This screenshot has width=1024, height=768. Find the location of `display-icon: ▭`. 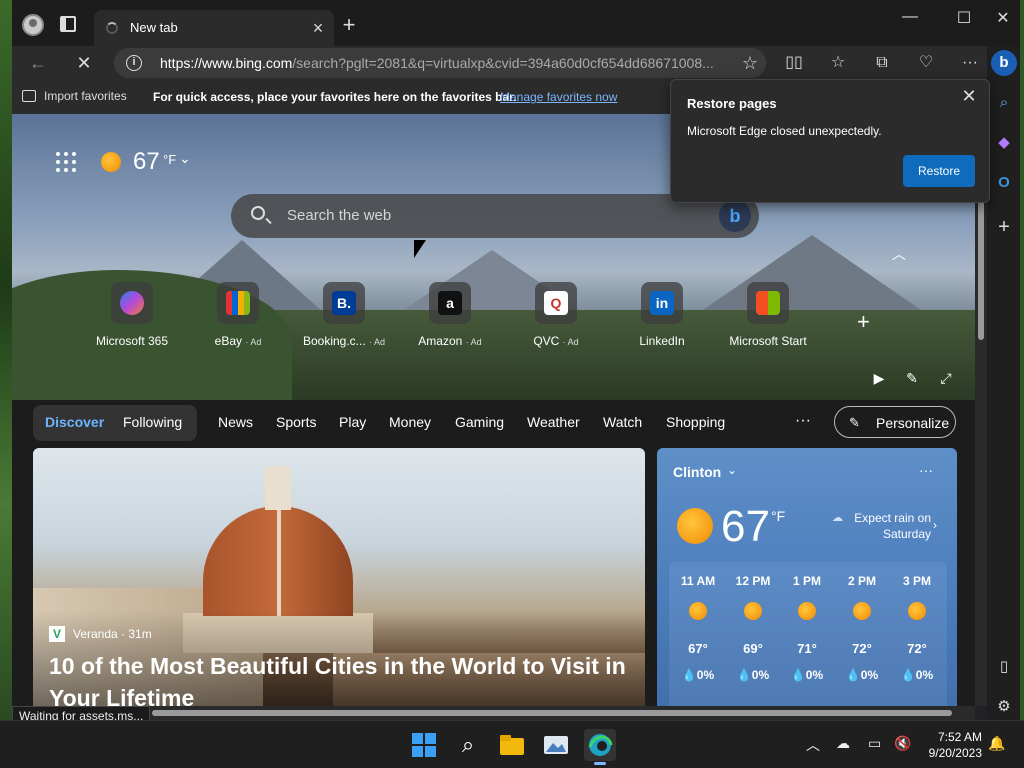

display-icon: ▭ is located at coordinates (874, 743).